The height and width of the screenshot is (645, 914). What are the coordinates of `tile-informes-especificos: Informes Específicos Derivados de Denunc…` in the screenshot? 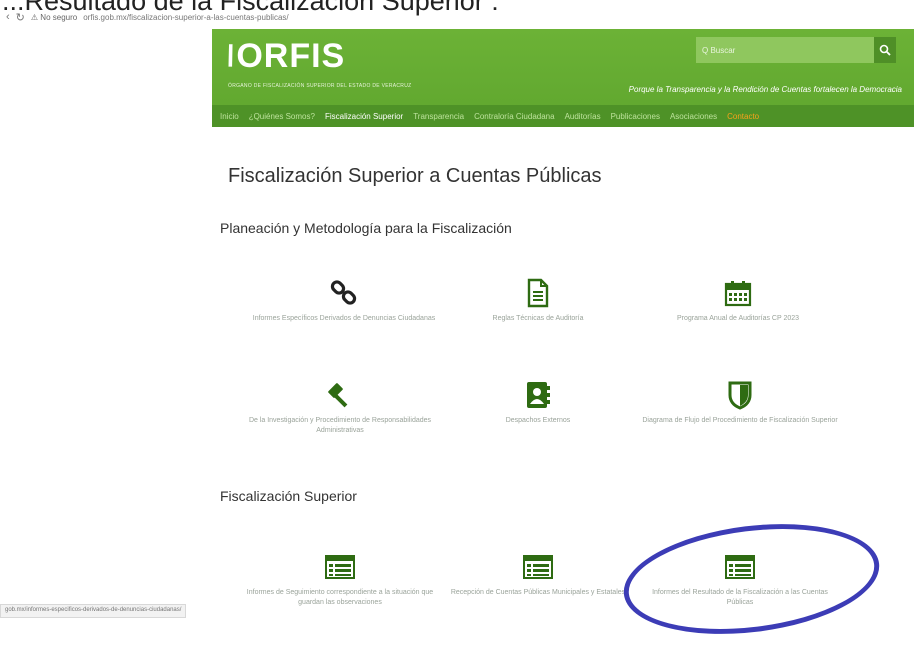 It's located at (344, 300).